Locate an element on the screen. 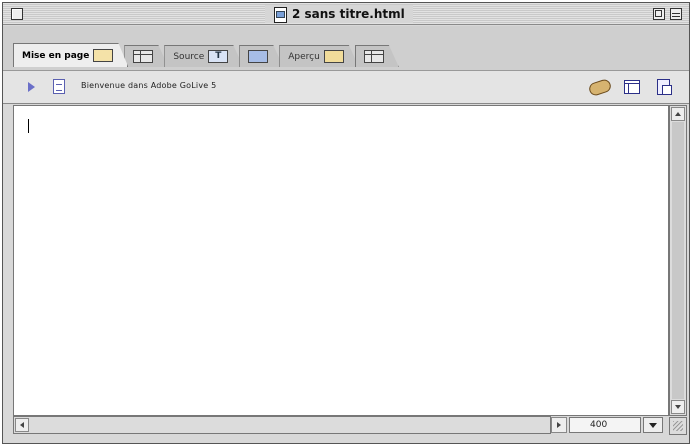 The width and height of the screenshot is (692, 446). scroll-down-icon is located at coordinates (678, 407).